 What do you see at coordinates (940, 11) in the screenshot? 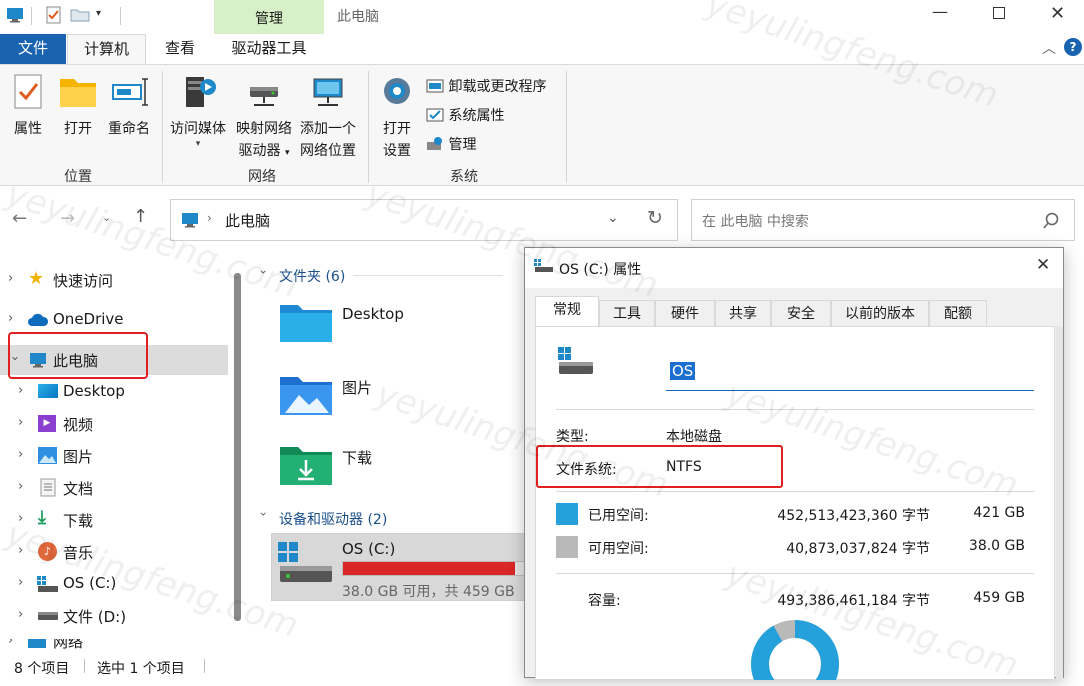
I see `minimize-button: —` at bounding box center [940, 11].